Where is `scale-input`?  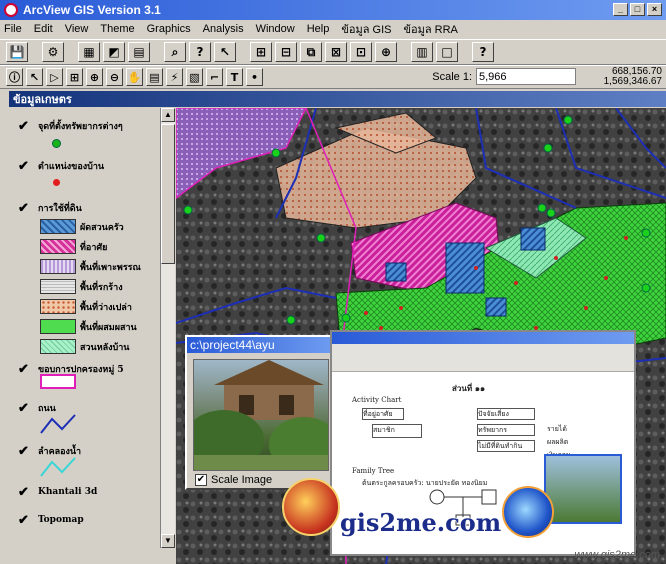 scale-input is located at coordinates (526, 76).